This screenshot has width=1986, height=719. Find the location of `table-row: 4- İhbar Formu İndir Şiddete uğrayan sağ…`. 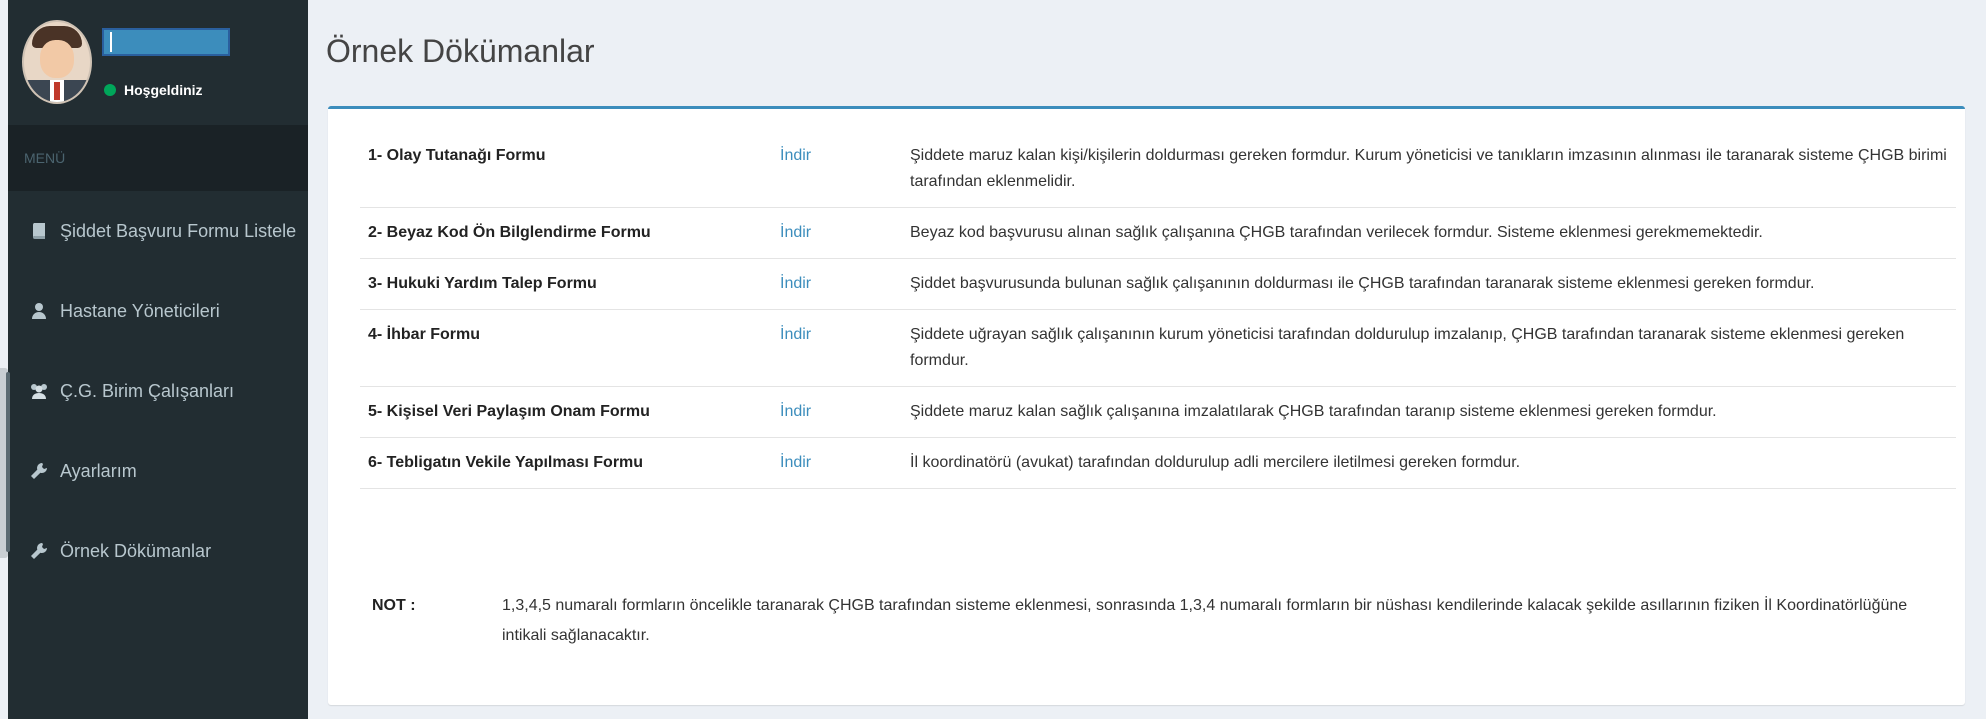

table-row: 4- İhbar Formu İndir Şiddete uğrayan sağ… is located at coordinates (1158, 348).